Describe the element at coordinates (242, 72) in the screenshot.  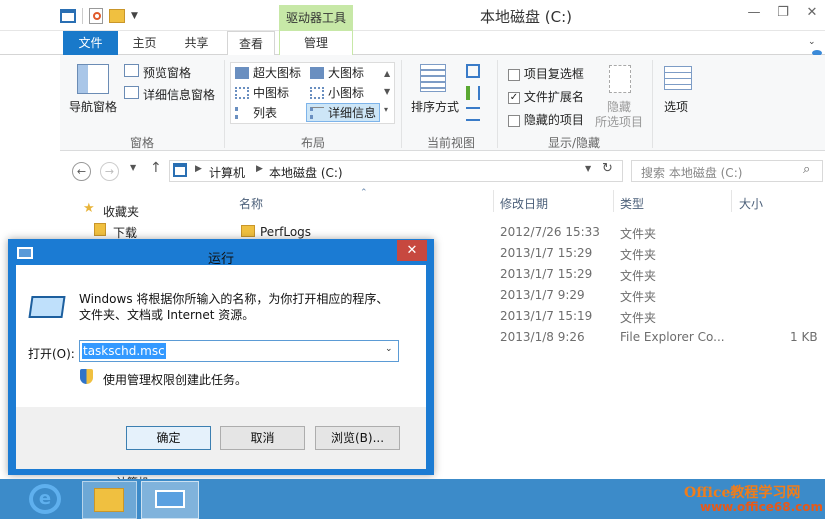
I see `extra-large-icons-icon` at that location.